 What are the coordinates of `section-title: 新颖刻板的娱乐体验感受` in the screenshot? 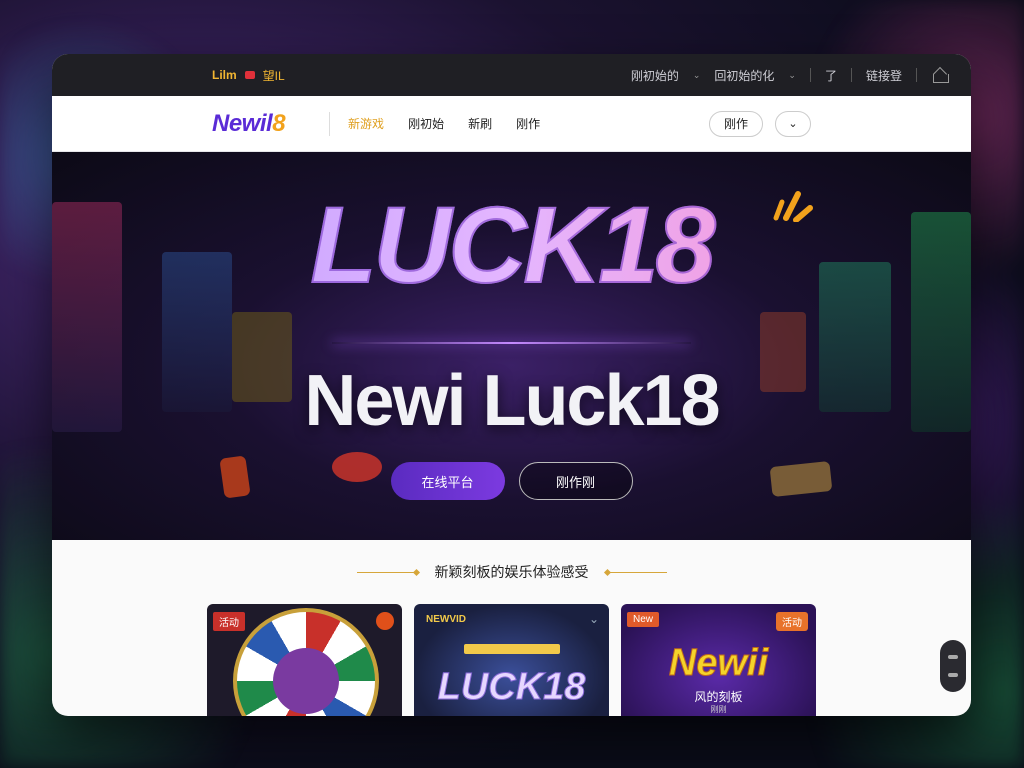 It's located at (511, 572).